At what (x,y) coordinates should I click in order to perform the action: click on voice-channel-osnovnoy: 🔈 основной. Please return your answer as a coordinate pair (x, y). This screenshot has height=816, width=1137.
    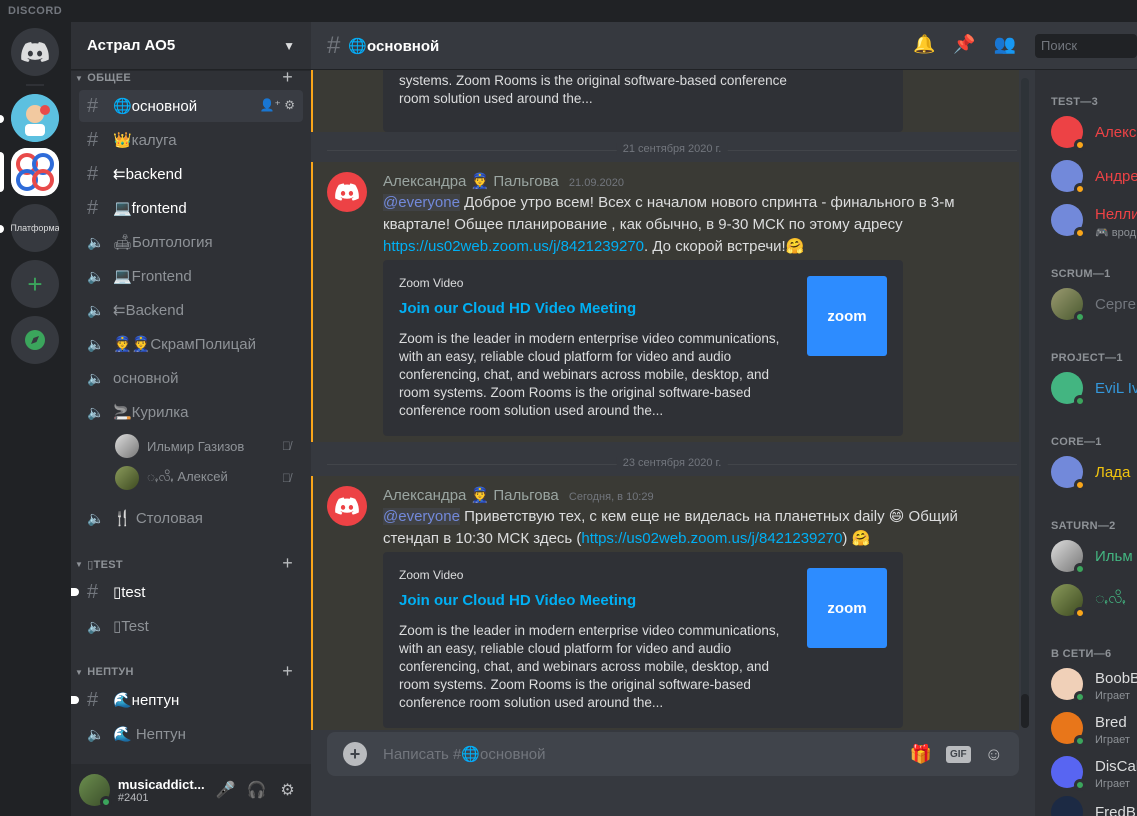
    Looking at the image, I should click on (191, 378).